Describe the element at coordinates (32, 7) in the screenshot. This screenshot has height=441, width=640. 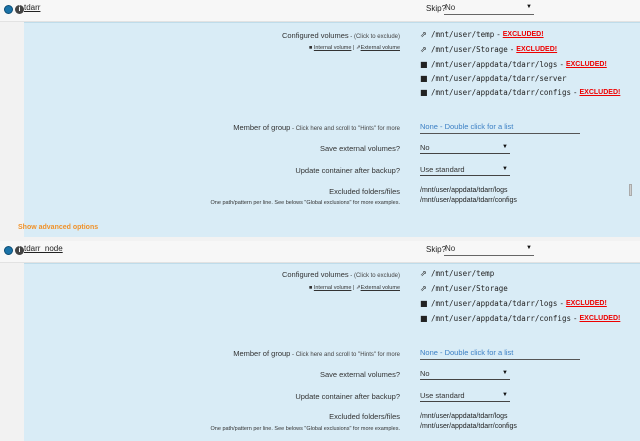
I see `container-name: tdarr` at that location.